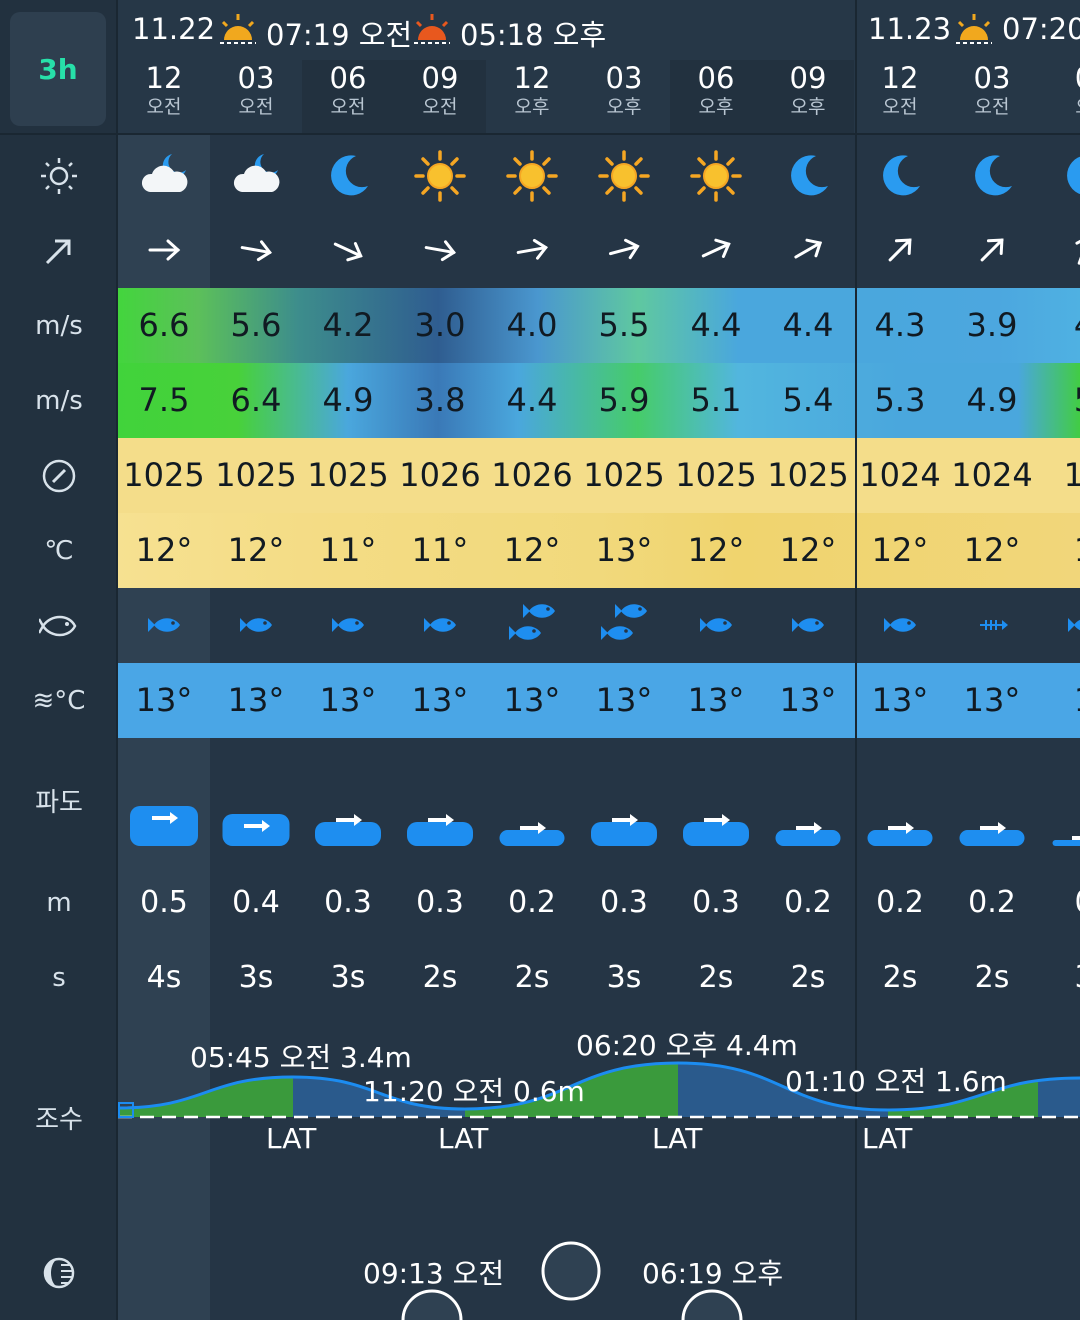 This screenshot has width=1080, height=1320. I want to click on hour-column-header: 09 오후, so click(808, 96).